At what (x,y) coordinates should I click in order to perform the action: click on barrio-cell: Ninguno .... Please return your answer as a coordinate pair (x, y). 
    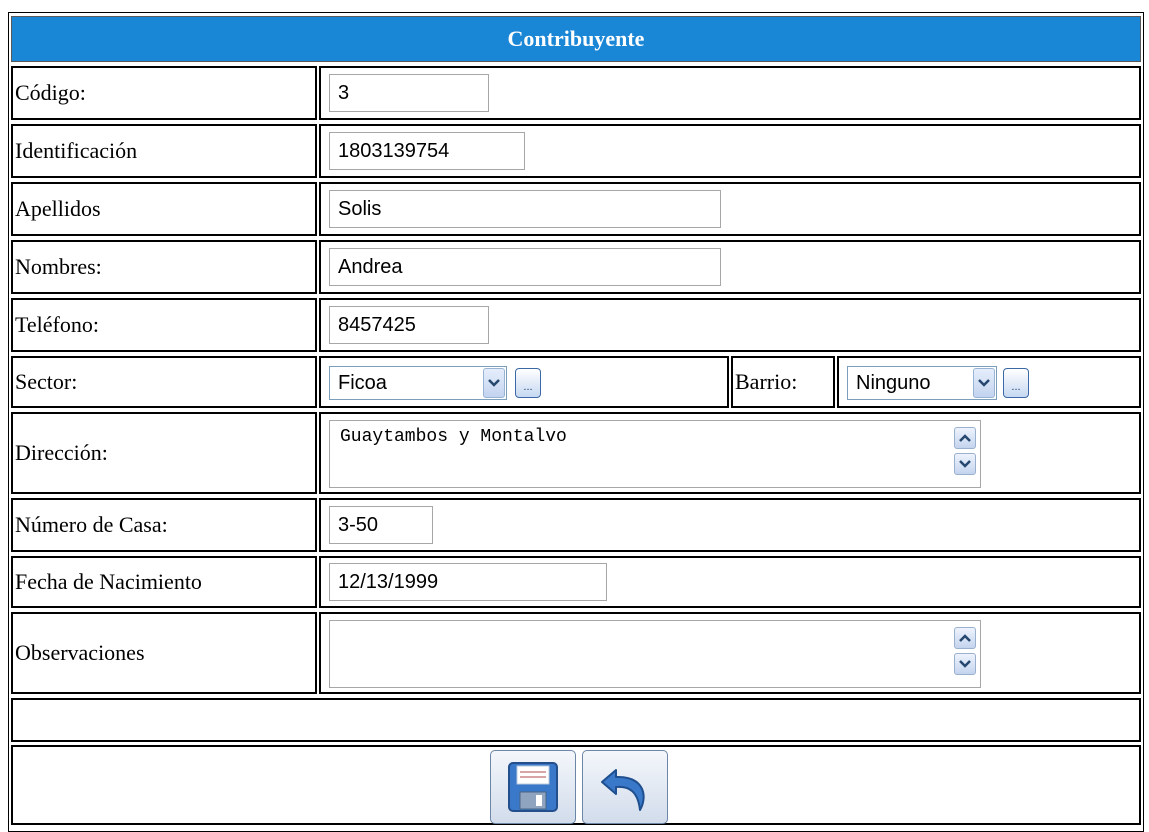
    Looking at the image, I should click on (989, 382).